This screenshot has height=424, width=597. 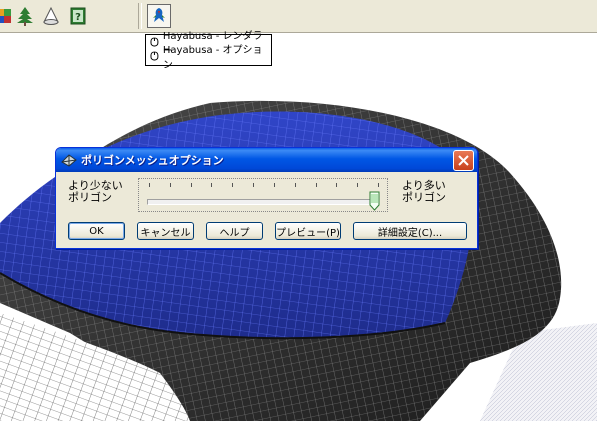 What do you see at coordinates (159, 16) in the screenshot?
I see `hayabusa-bird-icon` at bounding box center [159, 16].